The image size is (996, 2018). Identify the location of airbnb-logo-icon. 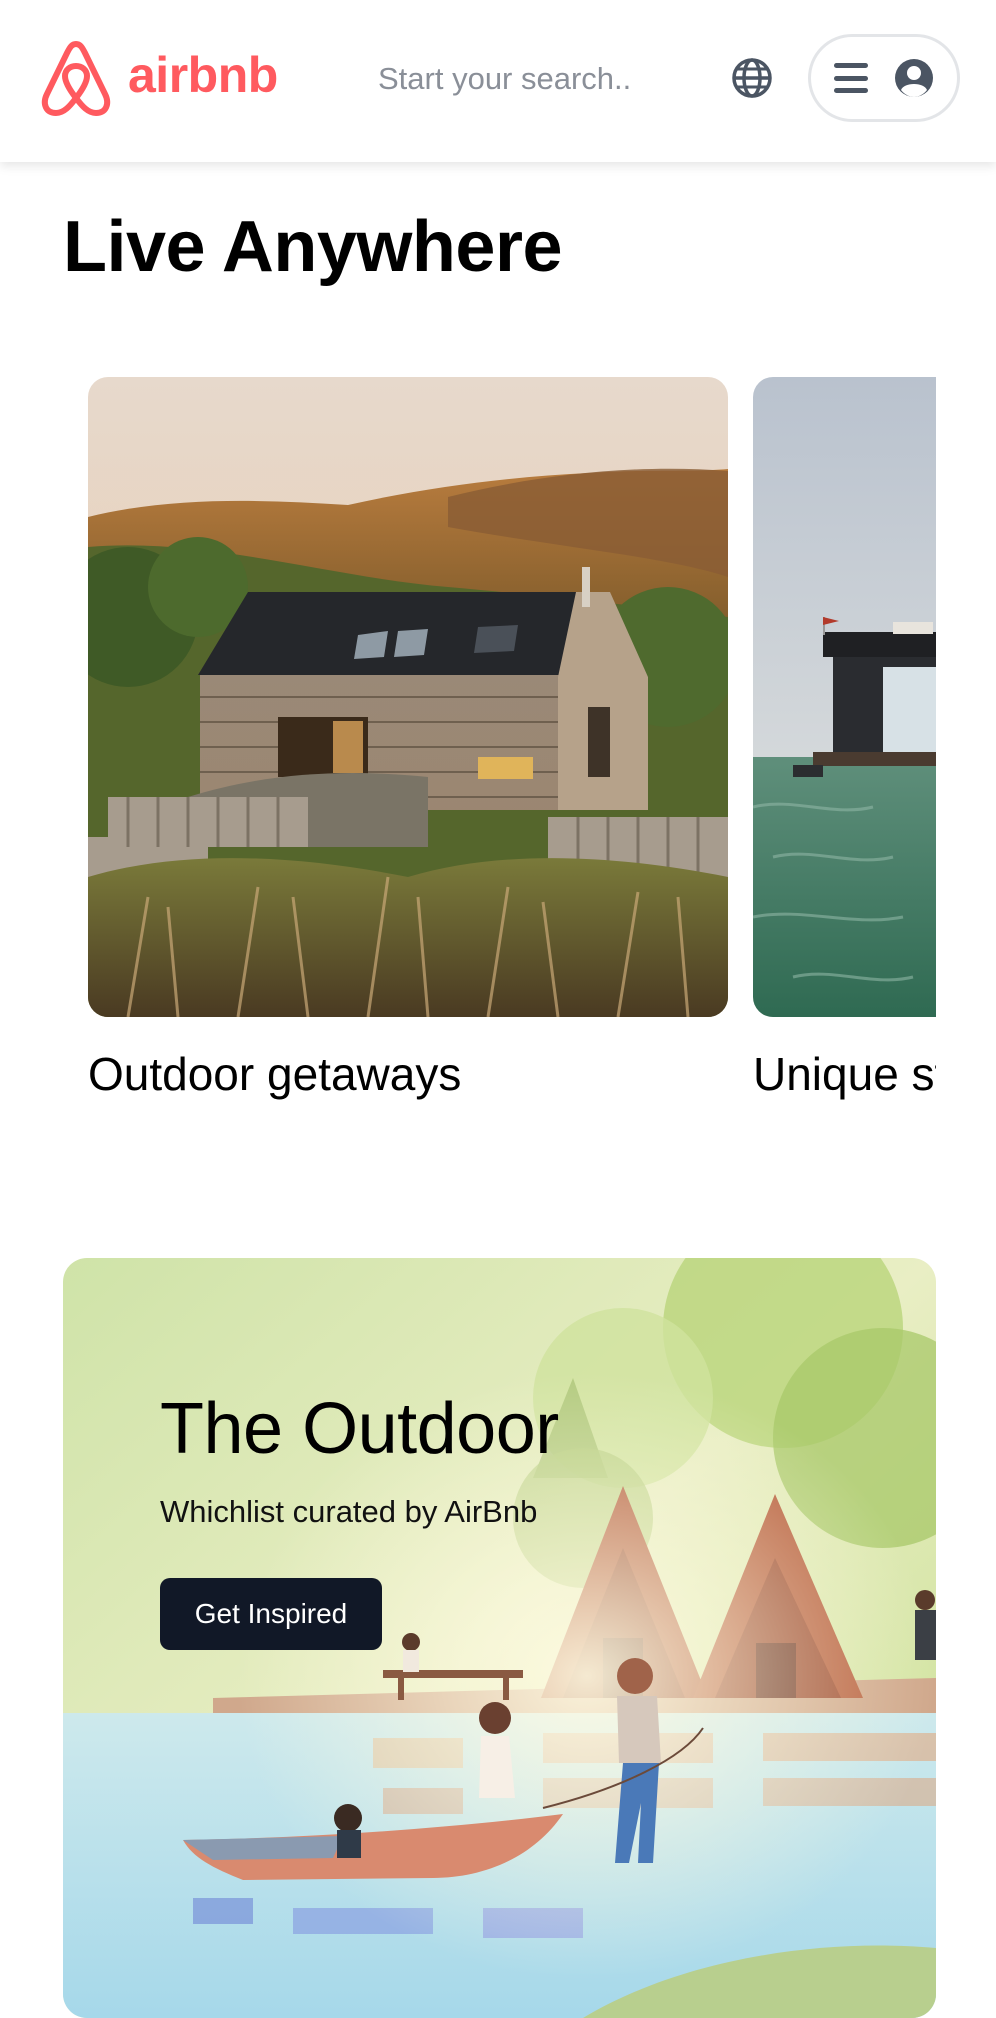
(76, 78).